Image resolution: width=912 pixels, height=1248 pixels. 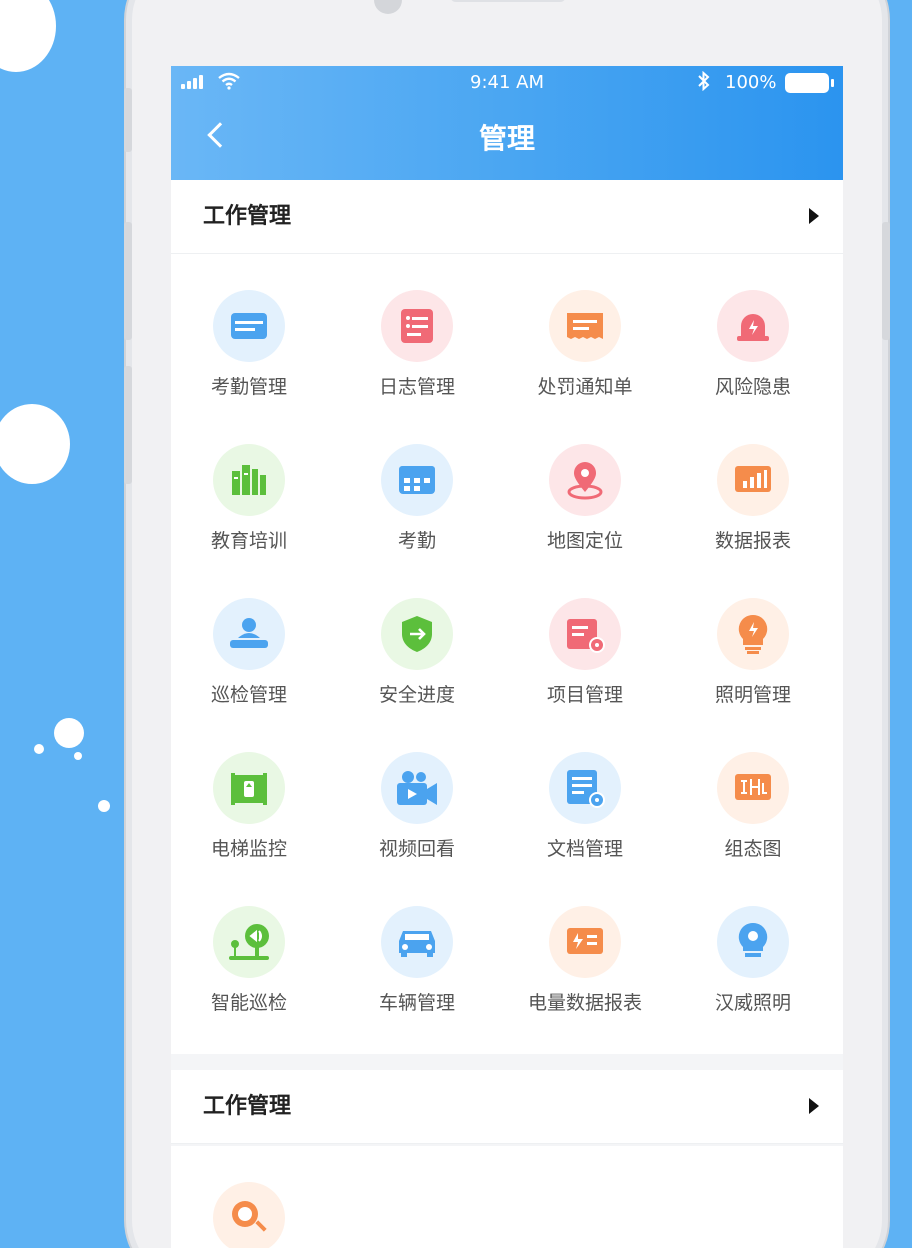 I want to click on phone-volume-down, so click(x=128, y=425).